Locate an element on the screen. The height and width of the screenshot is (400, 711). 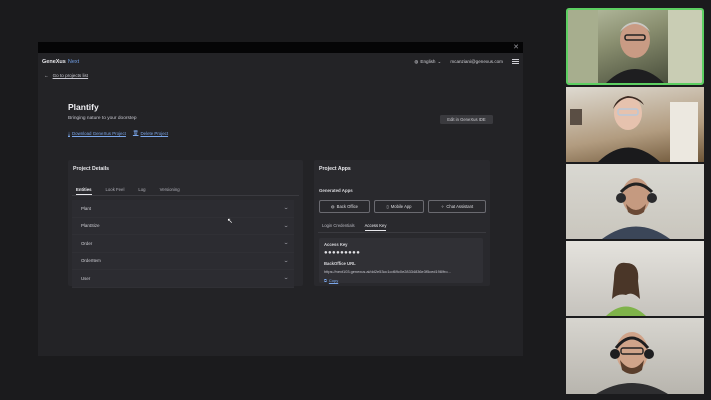
copy-icon: ⧉ is located at coordinates (325, 280).